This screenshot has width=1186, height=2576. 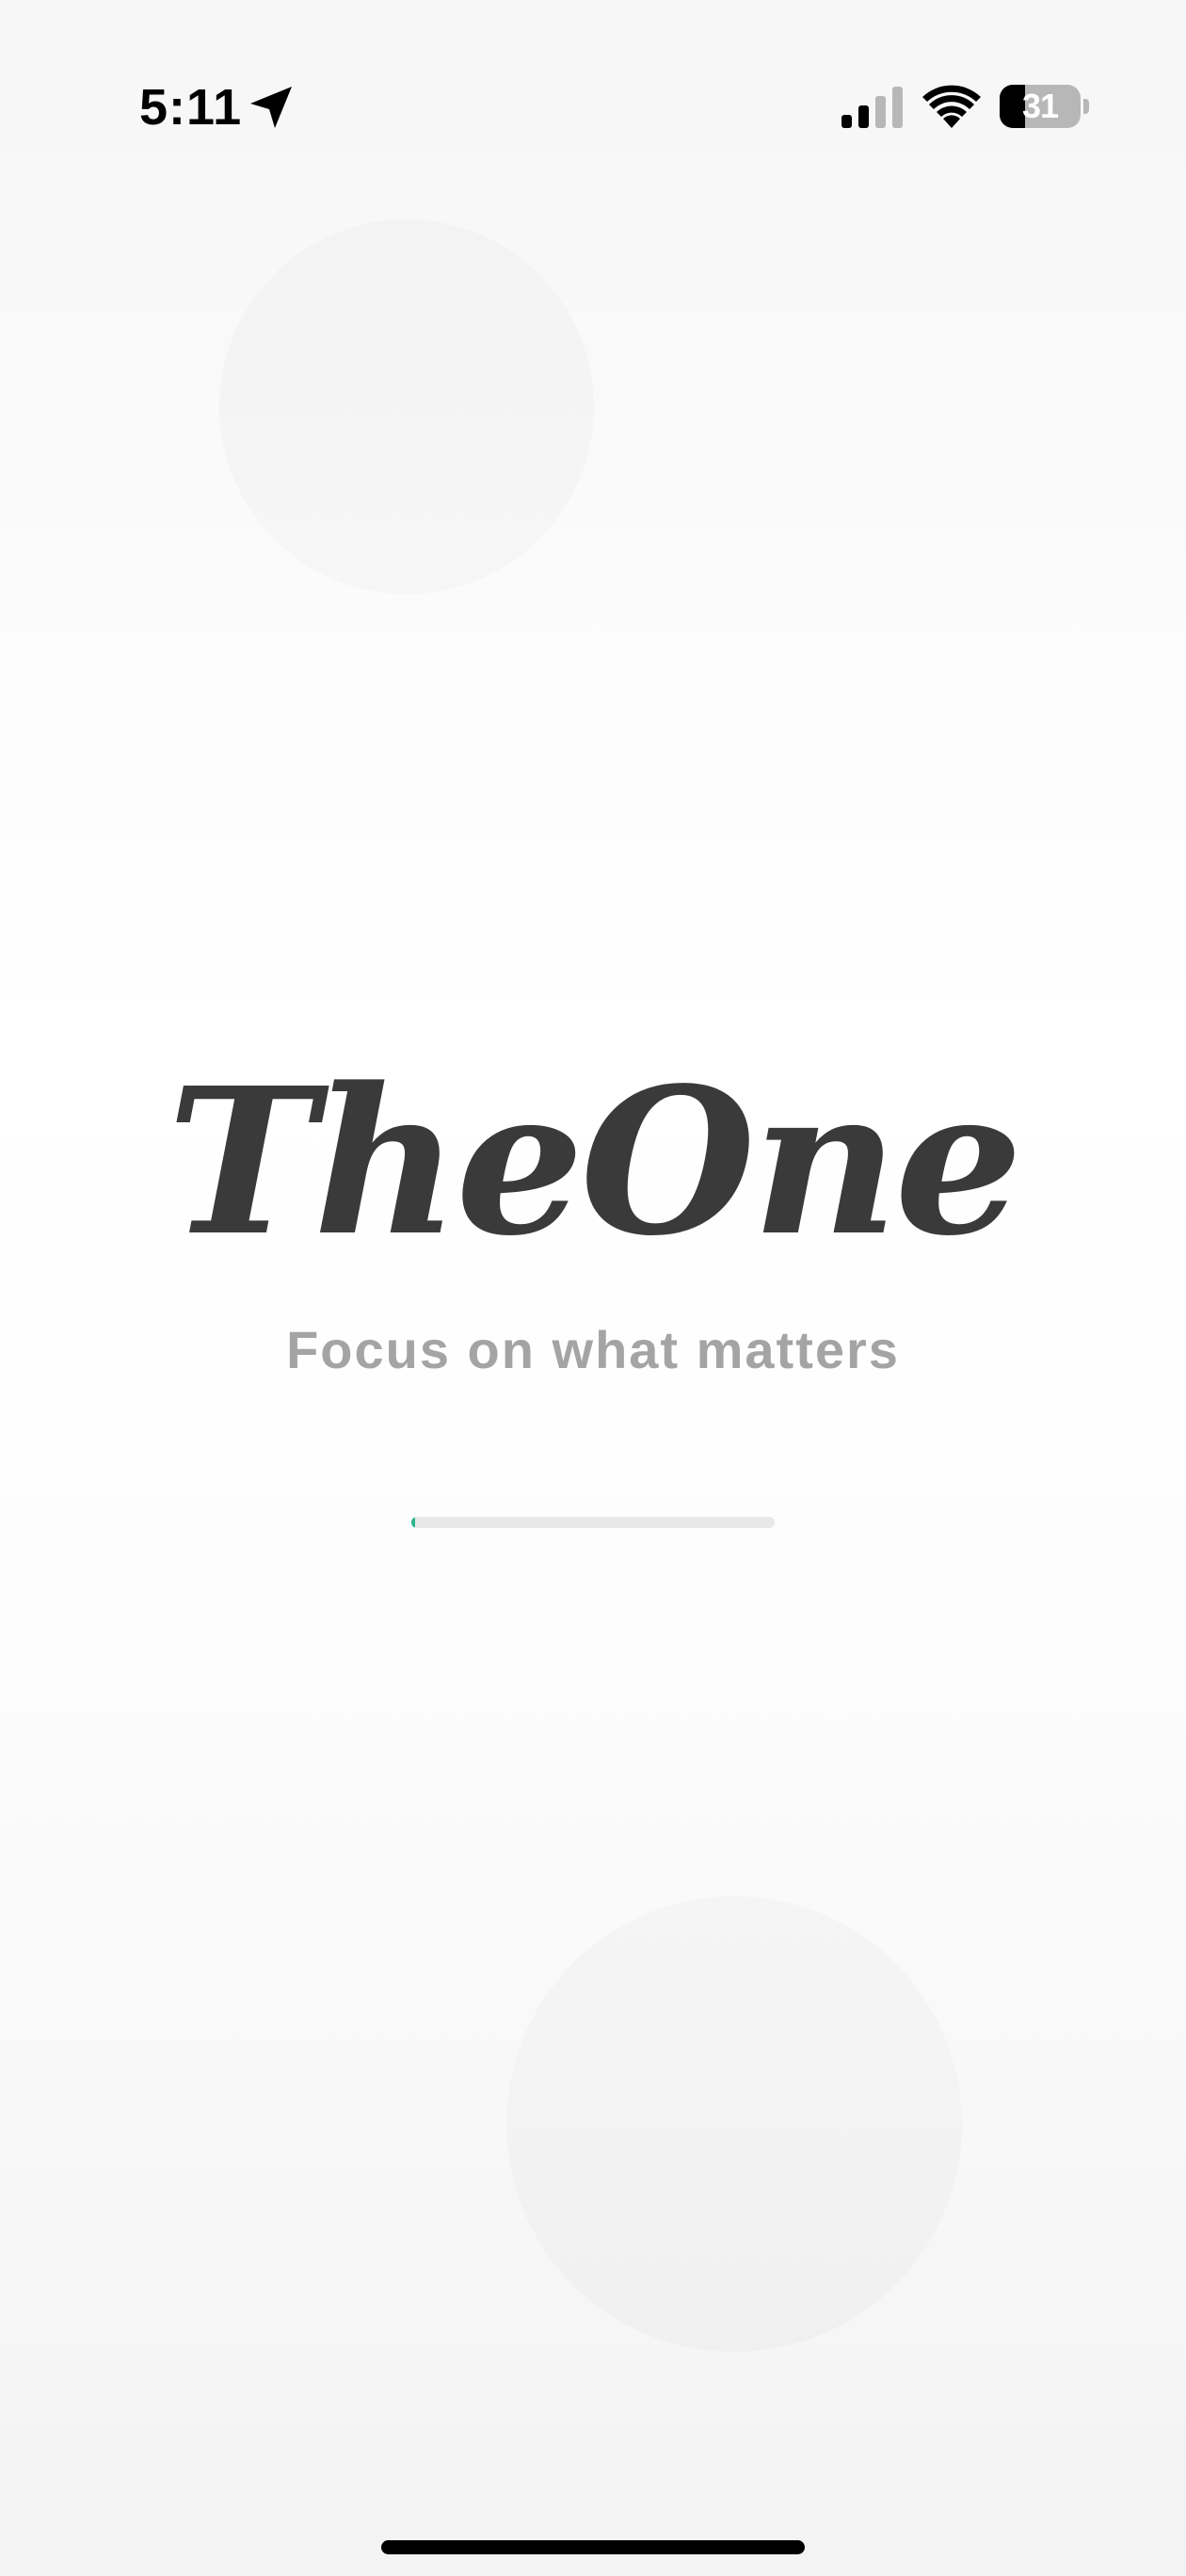 I want to click on loading-progress-bar, so click(x=593, y=1522).